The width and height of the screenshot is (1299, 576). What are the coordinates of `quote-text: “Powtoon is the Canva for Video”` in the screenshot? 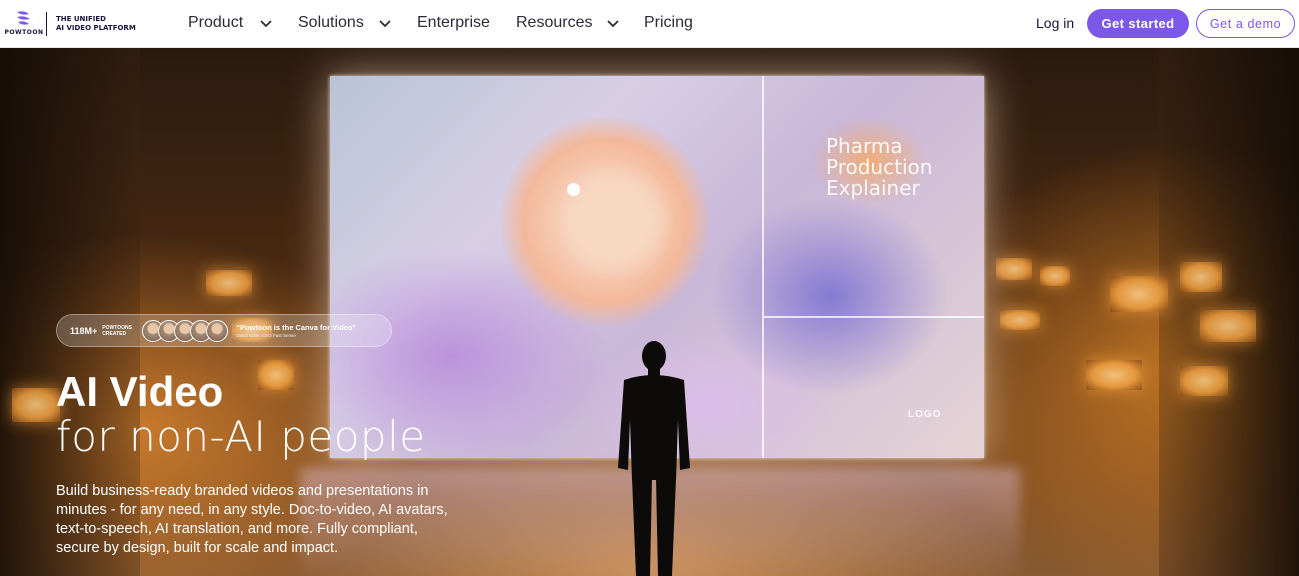 It's located at (296, 327).